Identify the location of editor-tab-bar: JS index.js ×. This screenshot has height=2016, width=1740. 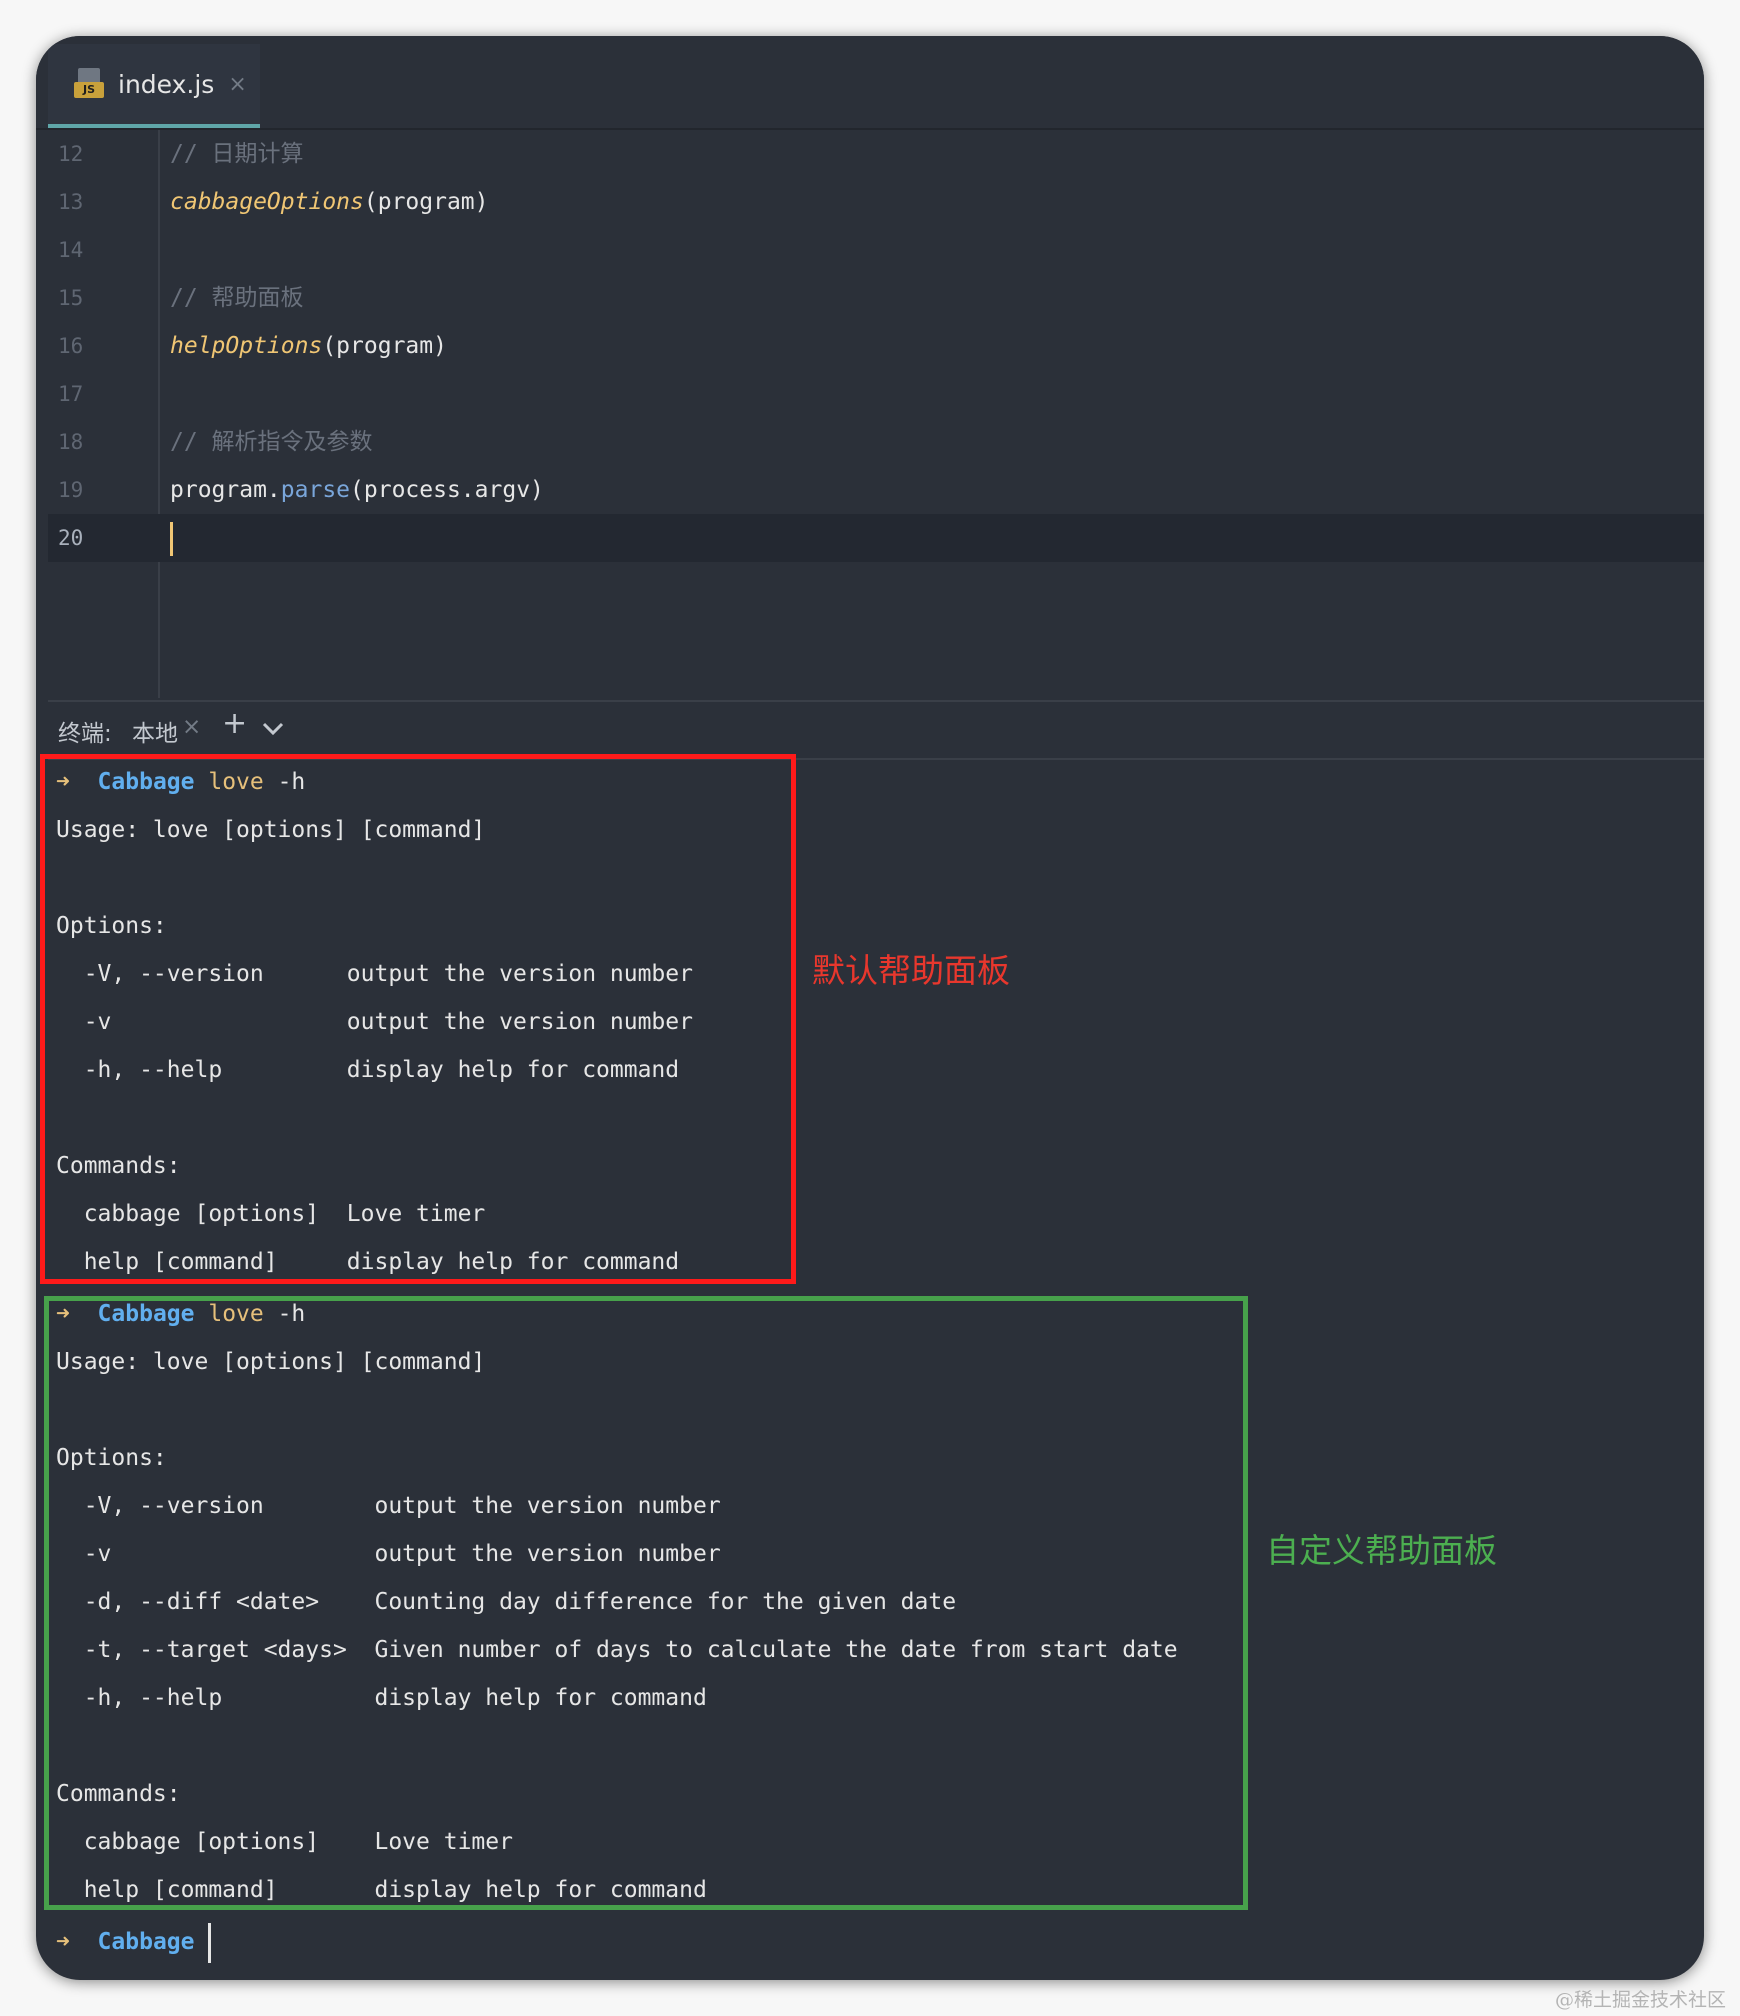
(870, 83).